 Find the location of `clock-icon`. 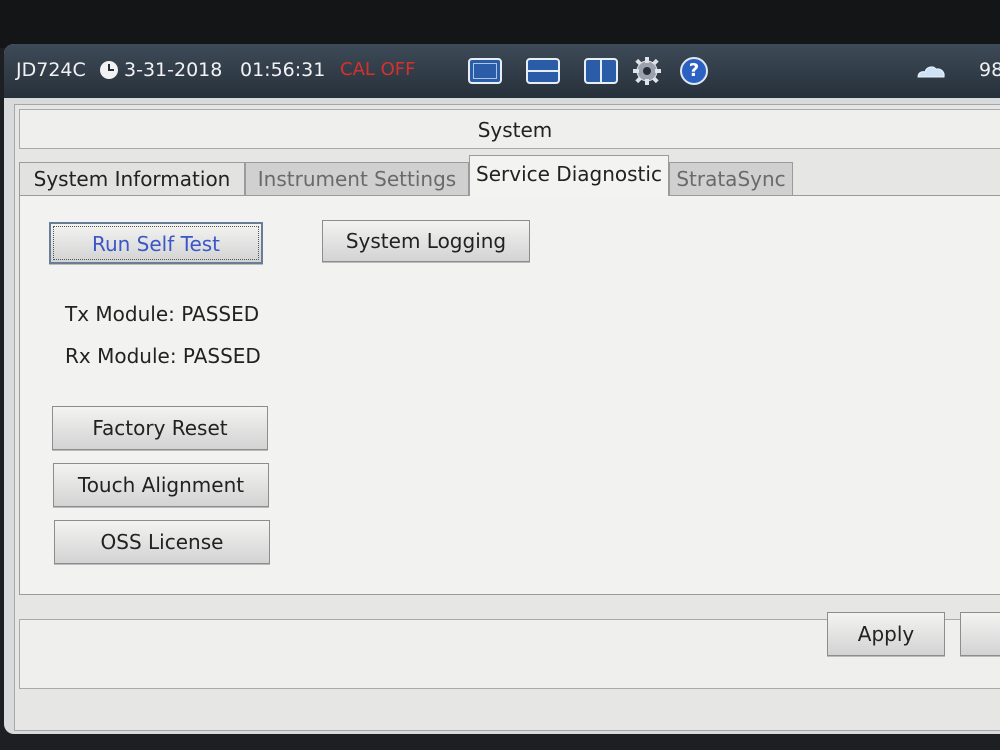

clock-icon is located at coordinates (109, 70).